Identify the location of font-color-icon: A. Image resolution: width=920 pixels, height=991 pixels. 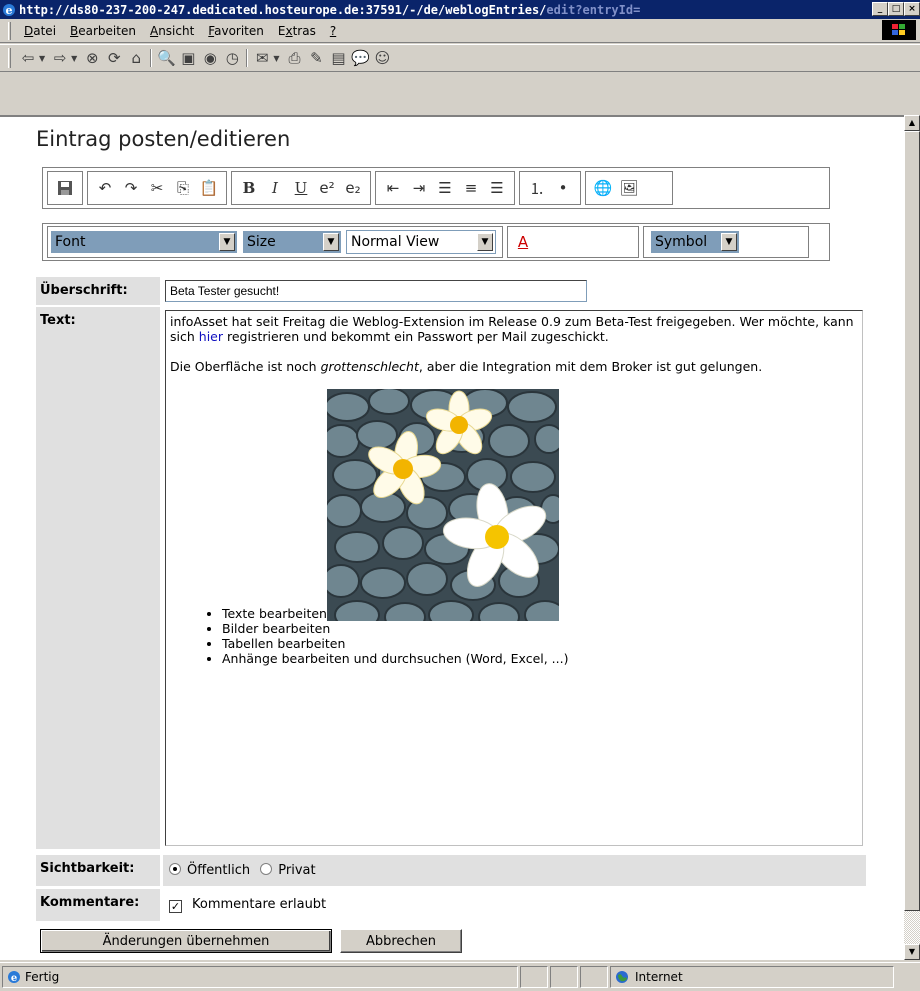
(523, 242).